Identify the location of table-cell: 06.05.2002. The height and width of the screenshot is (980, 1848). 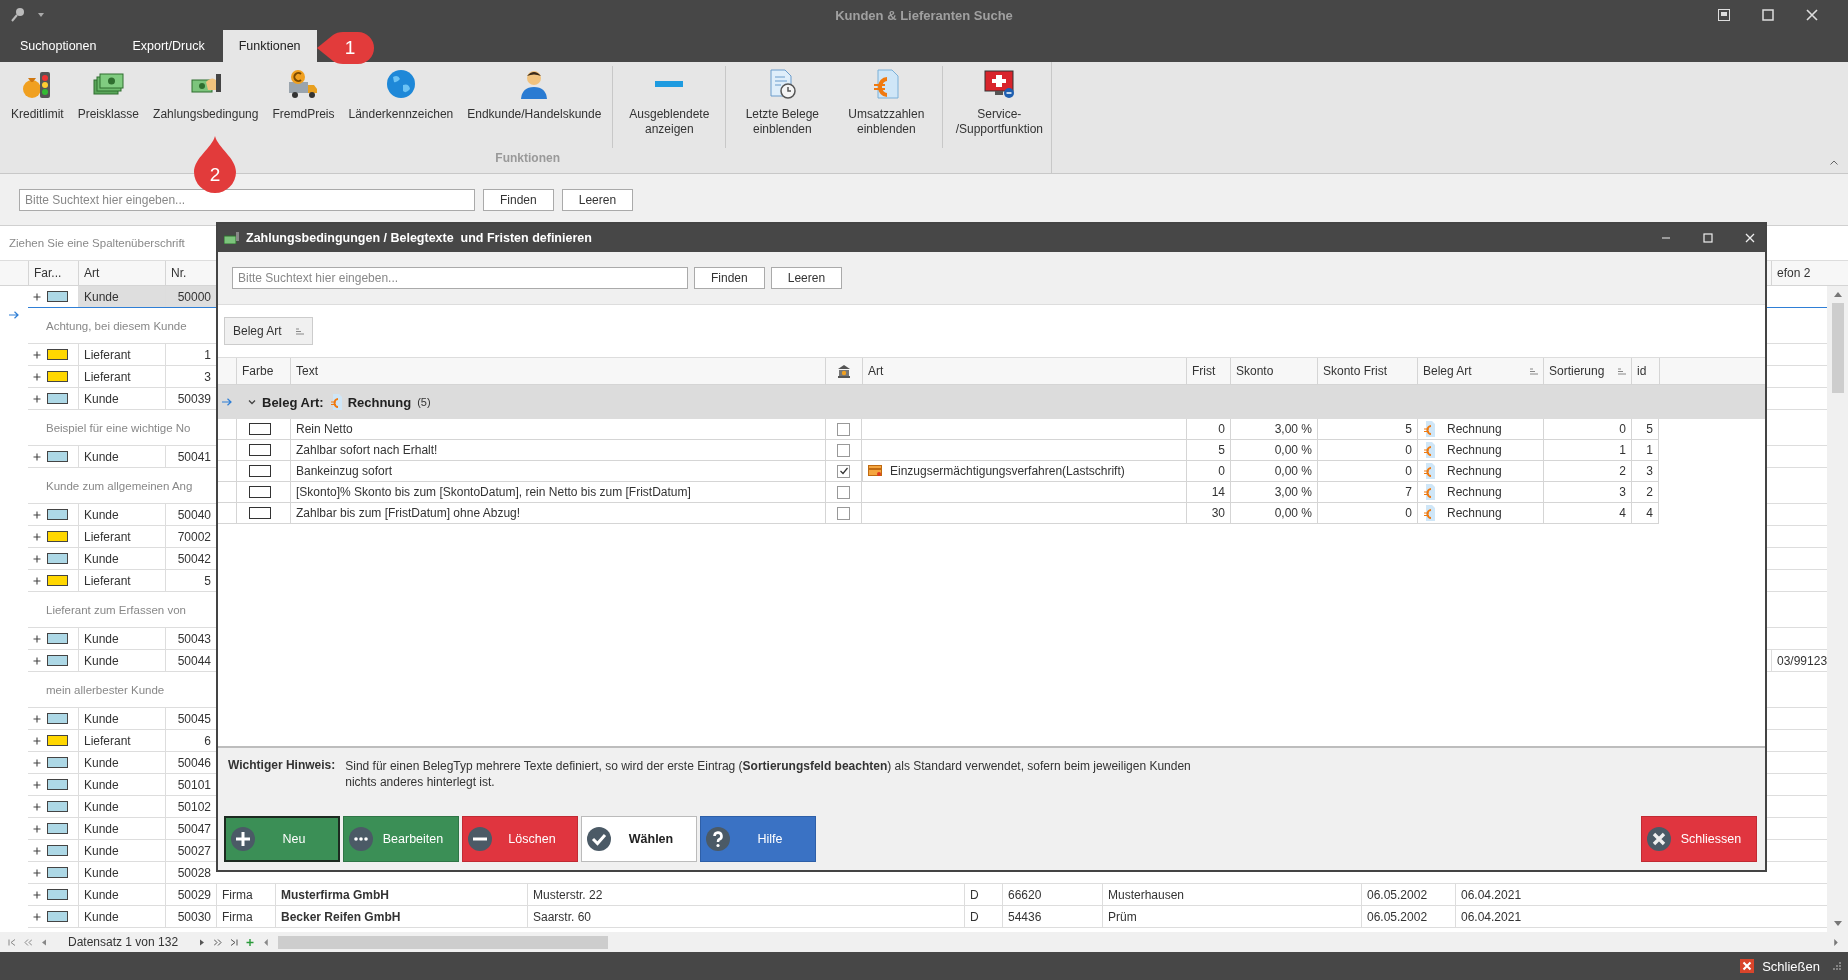
(1408, 916).